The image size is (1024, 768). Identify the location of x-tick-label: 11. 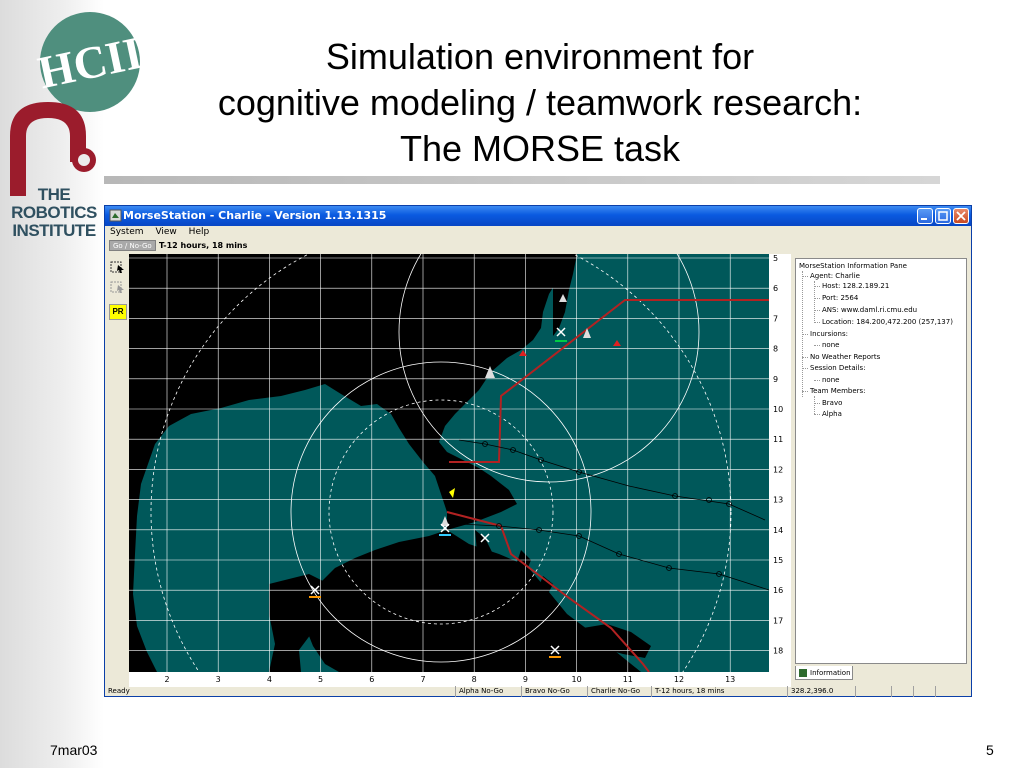
(628, 679).